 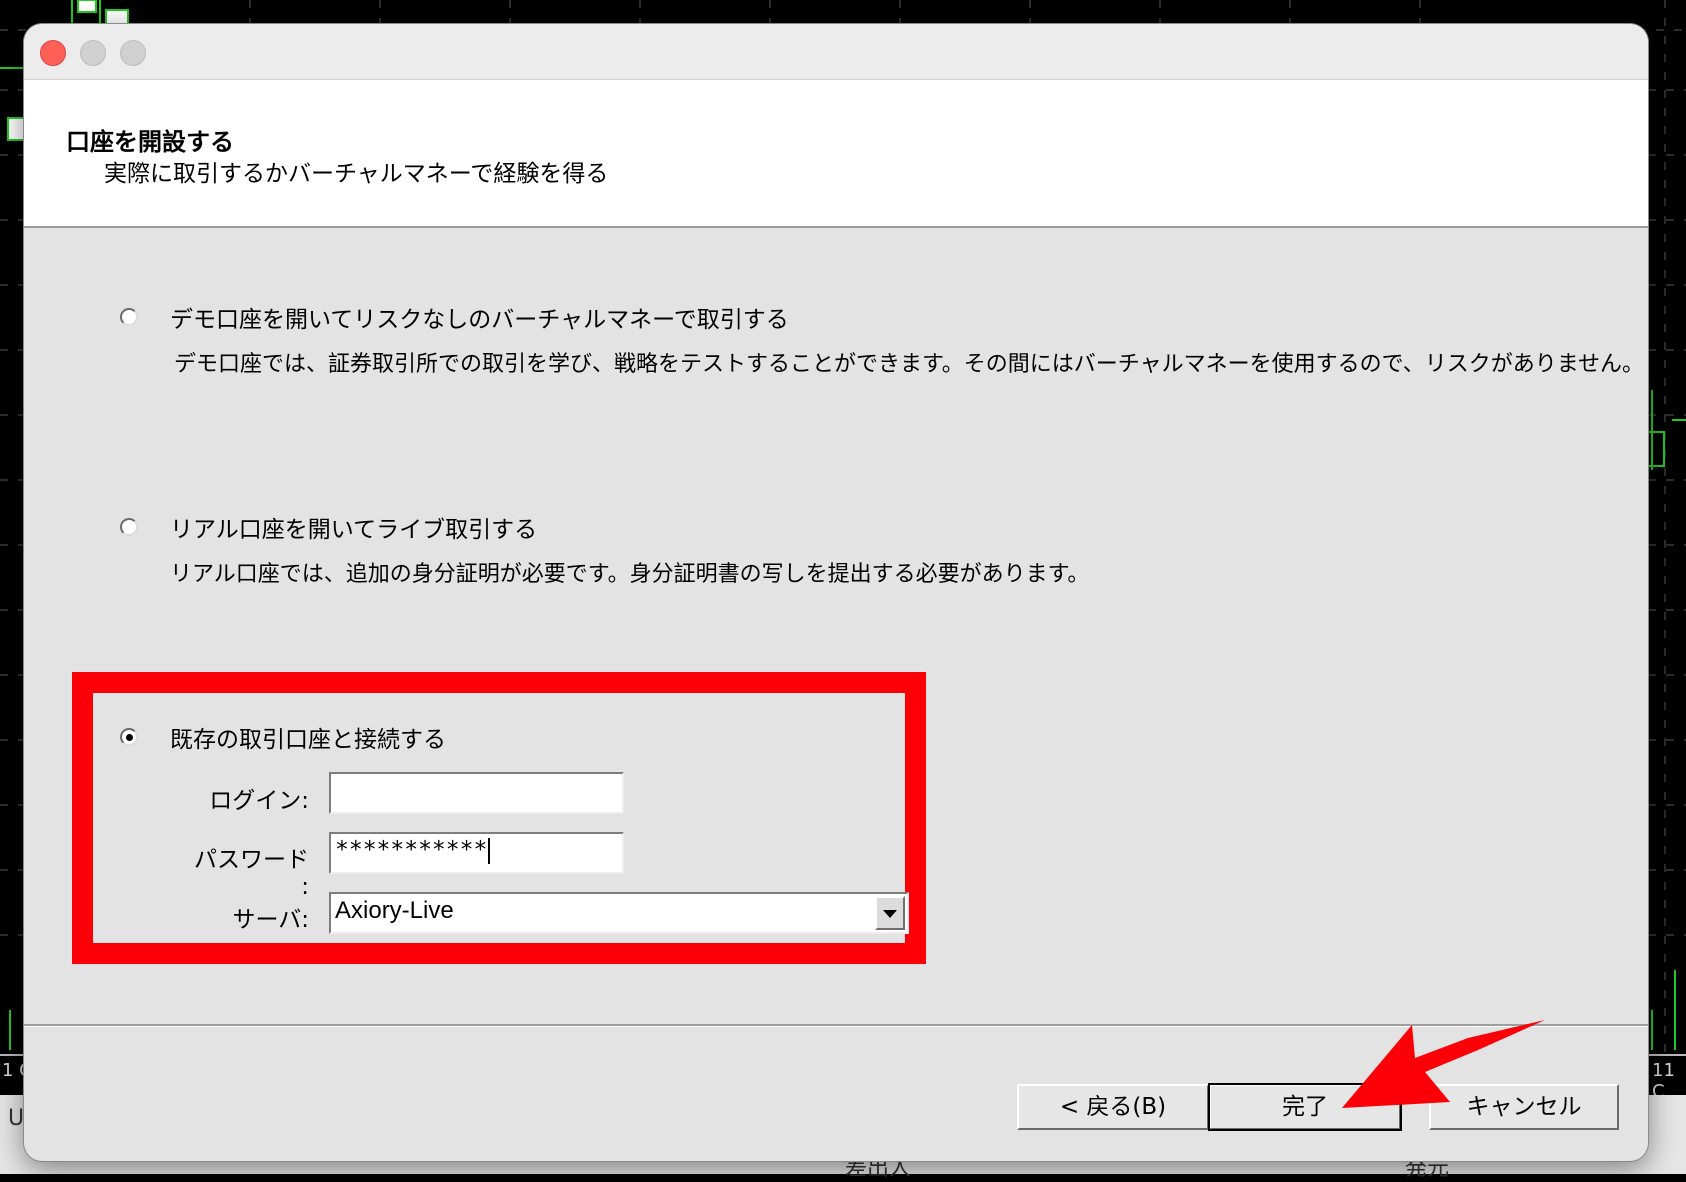 What do you see at coordinates (53, 53) in the screenshot?
I see `close-window-button` at bounding box center [53, 53].